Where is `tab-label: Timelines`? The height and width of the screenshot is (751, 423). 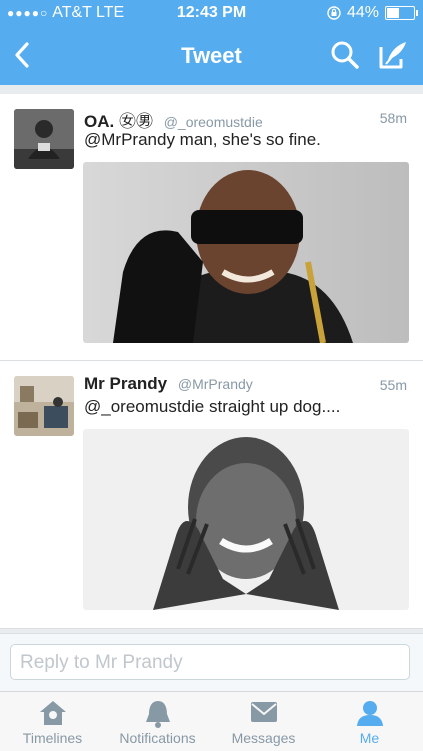 tab-label: Timelines is located at coordinates (52, 738).